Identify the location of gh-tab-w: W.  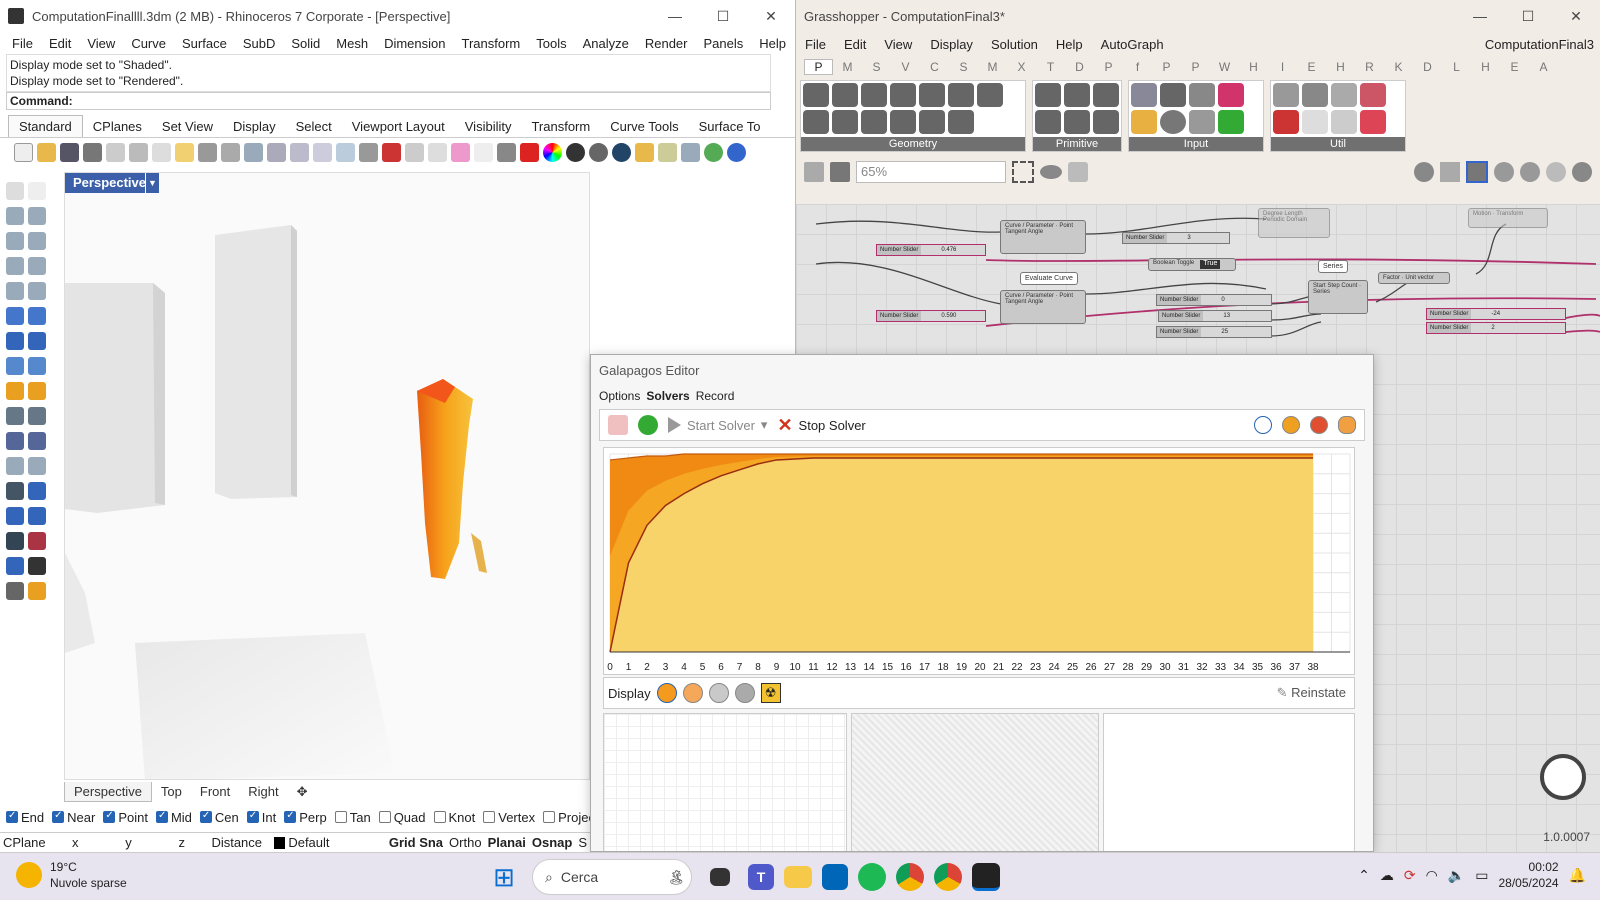
(1224, 67).